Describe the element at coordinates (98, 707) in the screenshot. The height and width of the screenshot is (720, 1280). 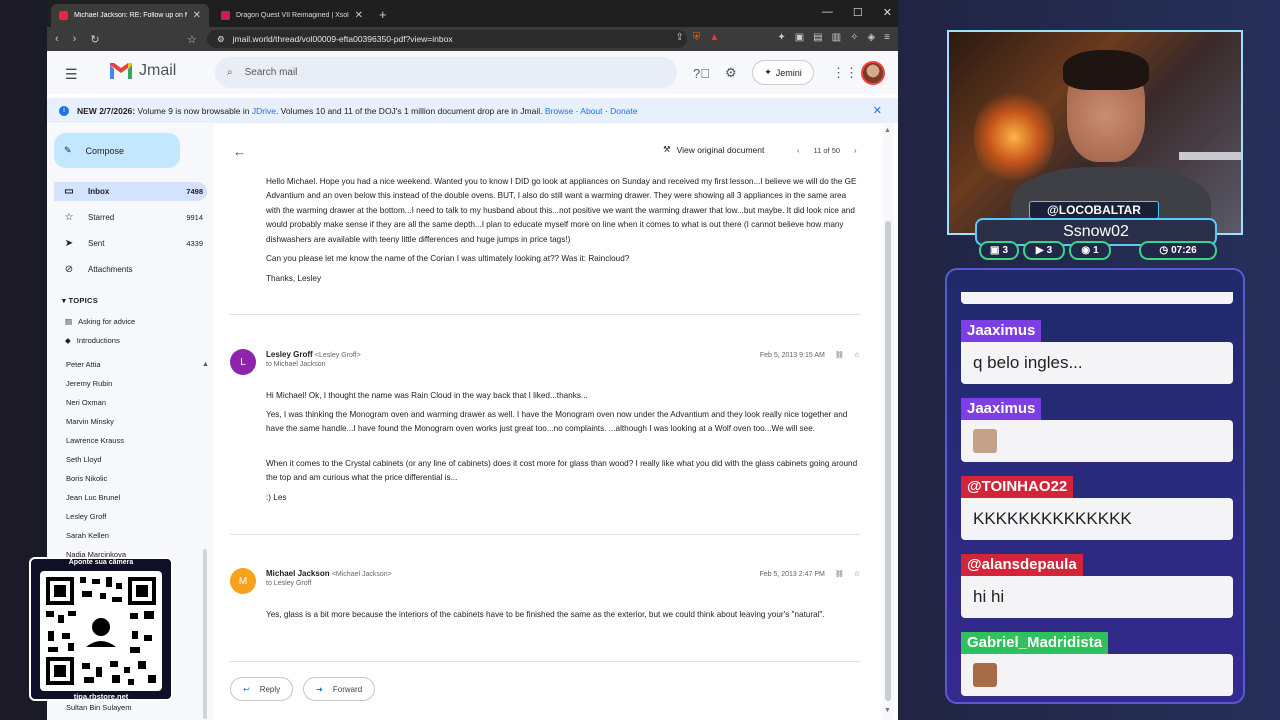
I see `sidebar-person: Sultan Bin Sulayem` at that location.